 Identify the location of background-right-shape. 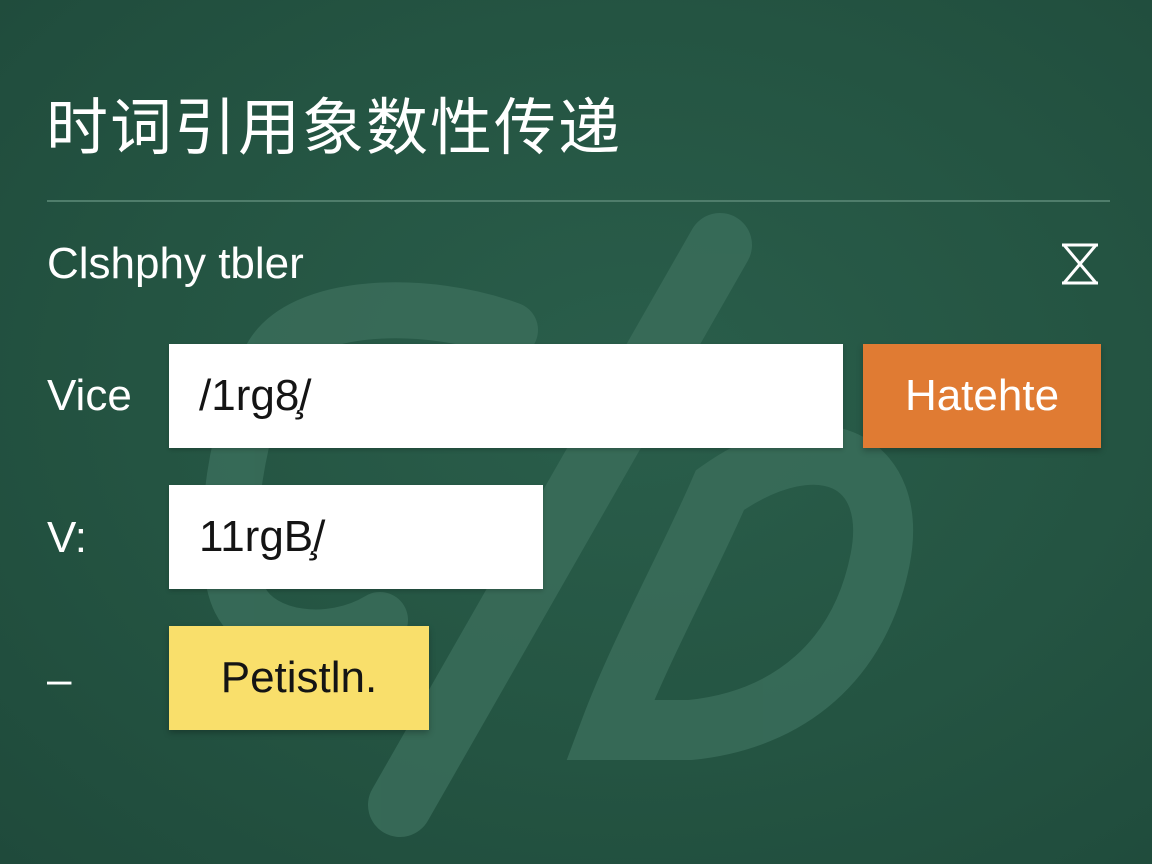
(740, 592).